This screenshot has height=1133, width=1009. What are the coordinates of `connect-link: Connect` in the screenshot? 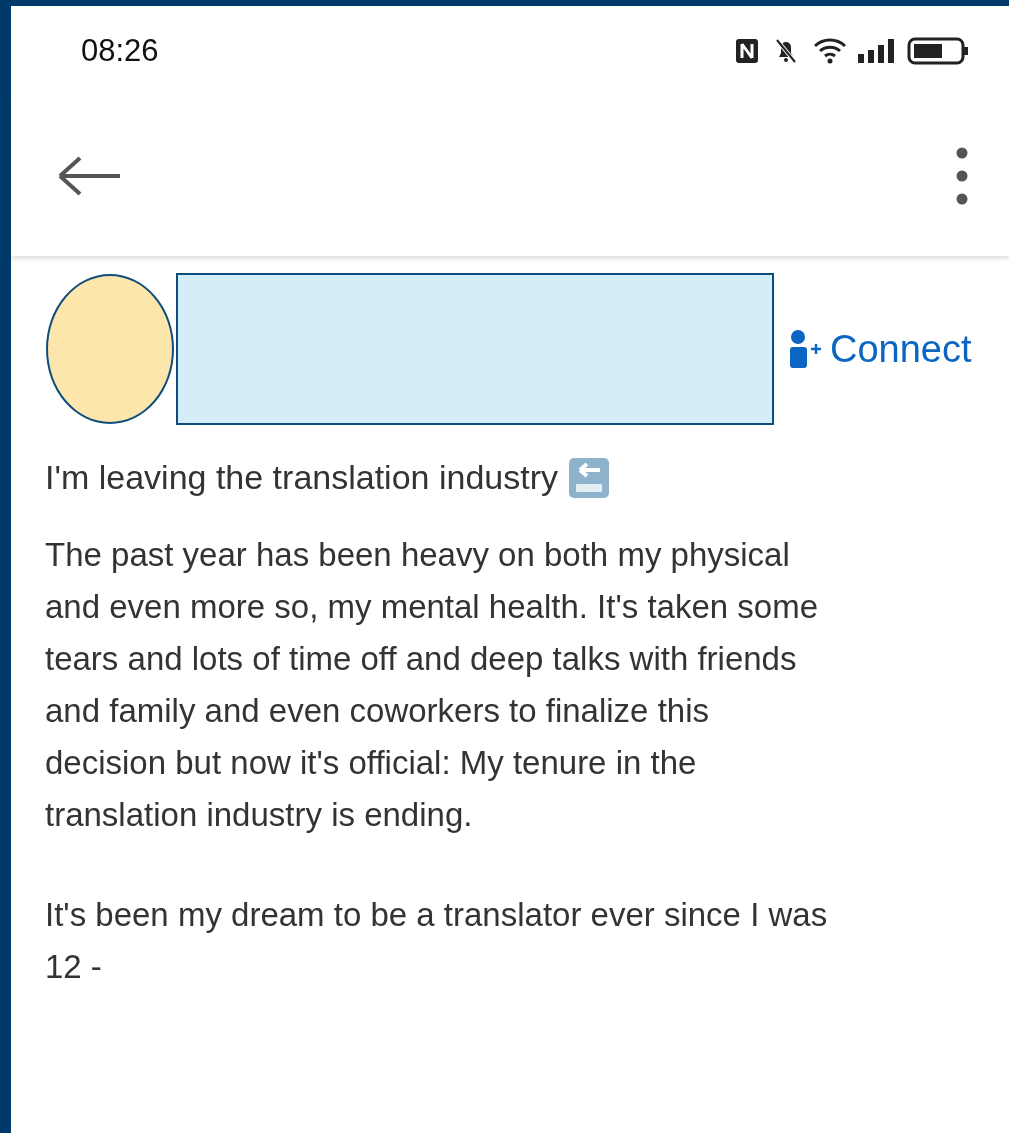 It's located at (880, 349).